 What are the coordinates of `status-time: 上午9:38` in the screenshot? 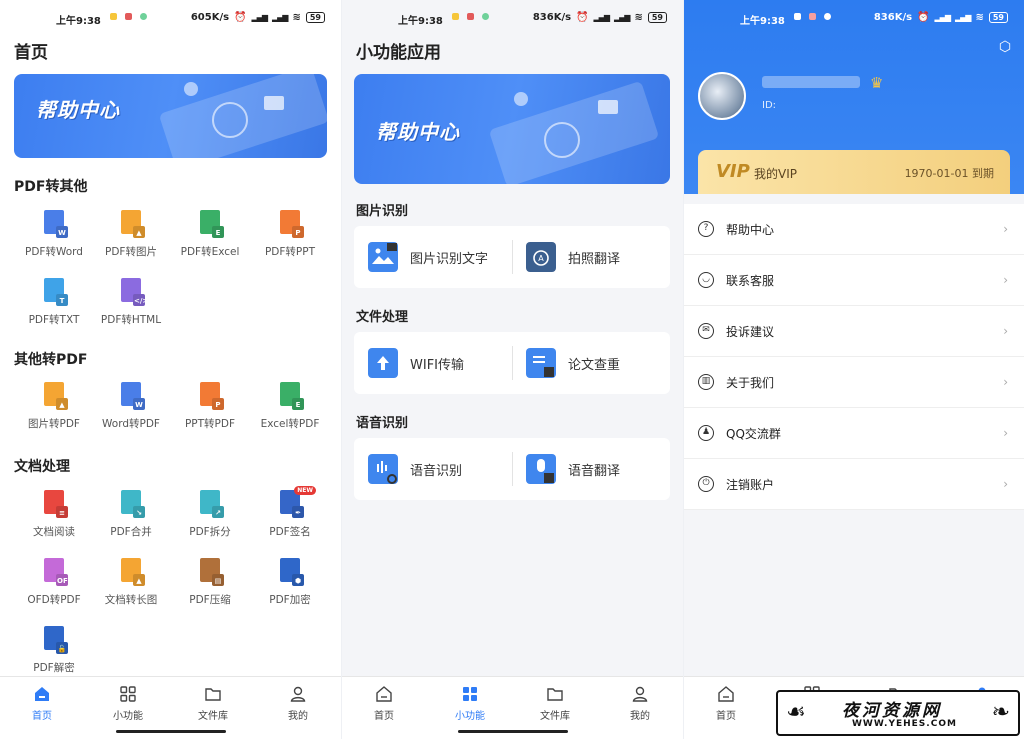 It's located at (762, 21).